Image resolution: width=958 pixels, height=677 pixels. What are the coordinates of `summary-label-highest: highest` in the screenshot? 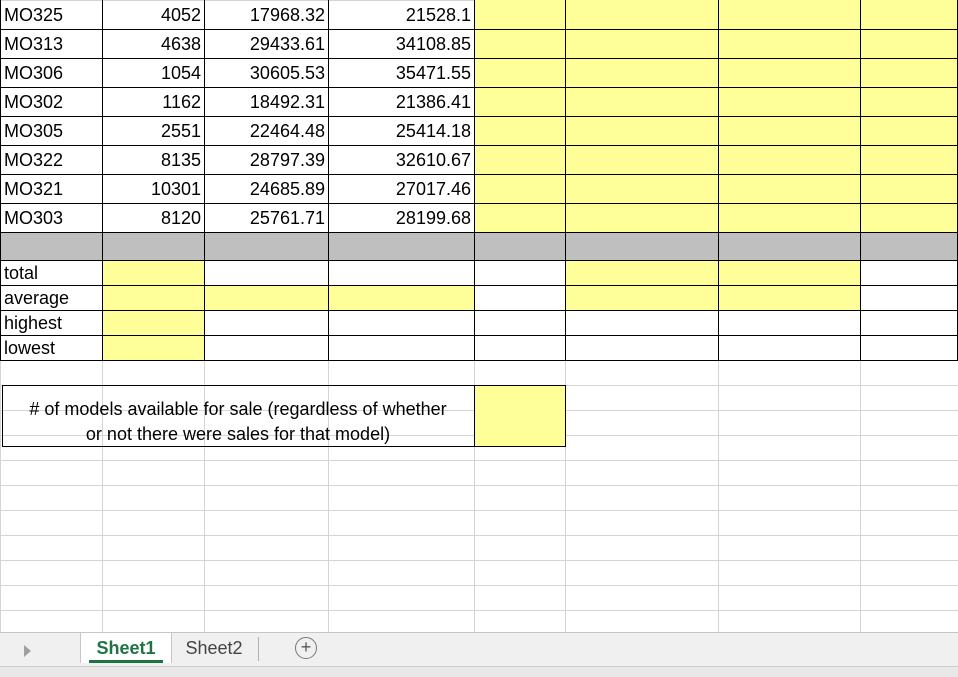 It's located at (51, 322).